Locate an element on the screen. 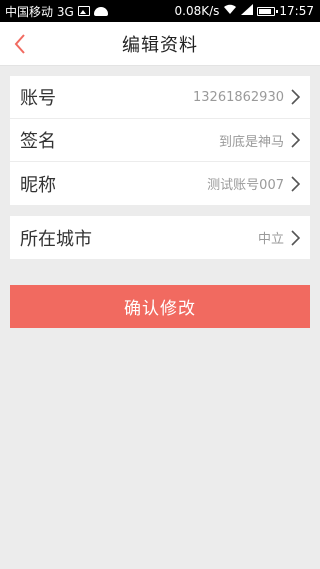 The height and width of the screenshot is (569, 320). row-right: 13261862930 is located at coordinates (246, 97).